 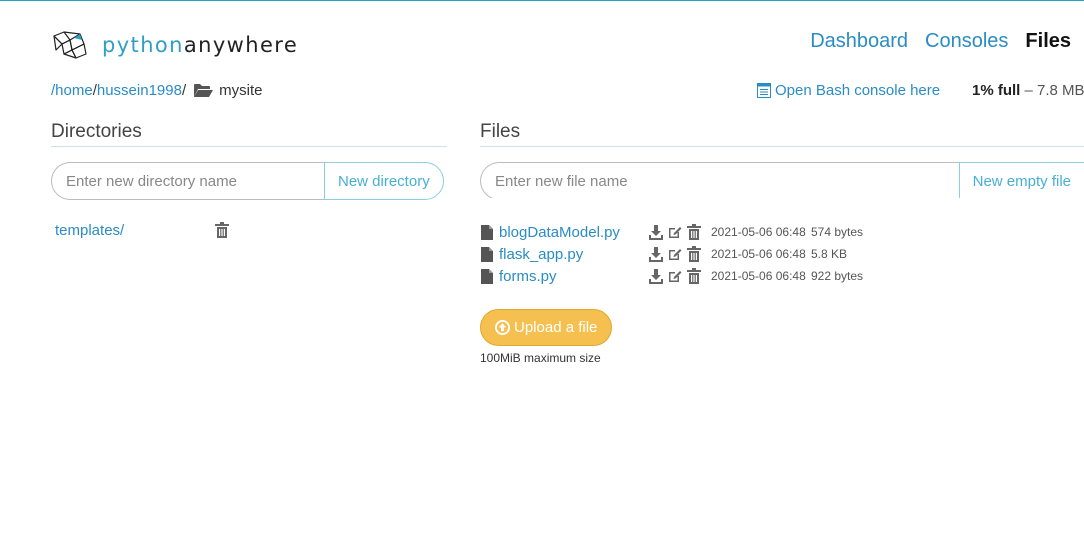 I want to click on pythonanywhere-logo-icon, so click(x=70, y=45).